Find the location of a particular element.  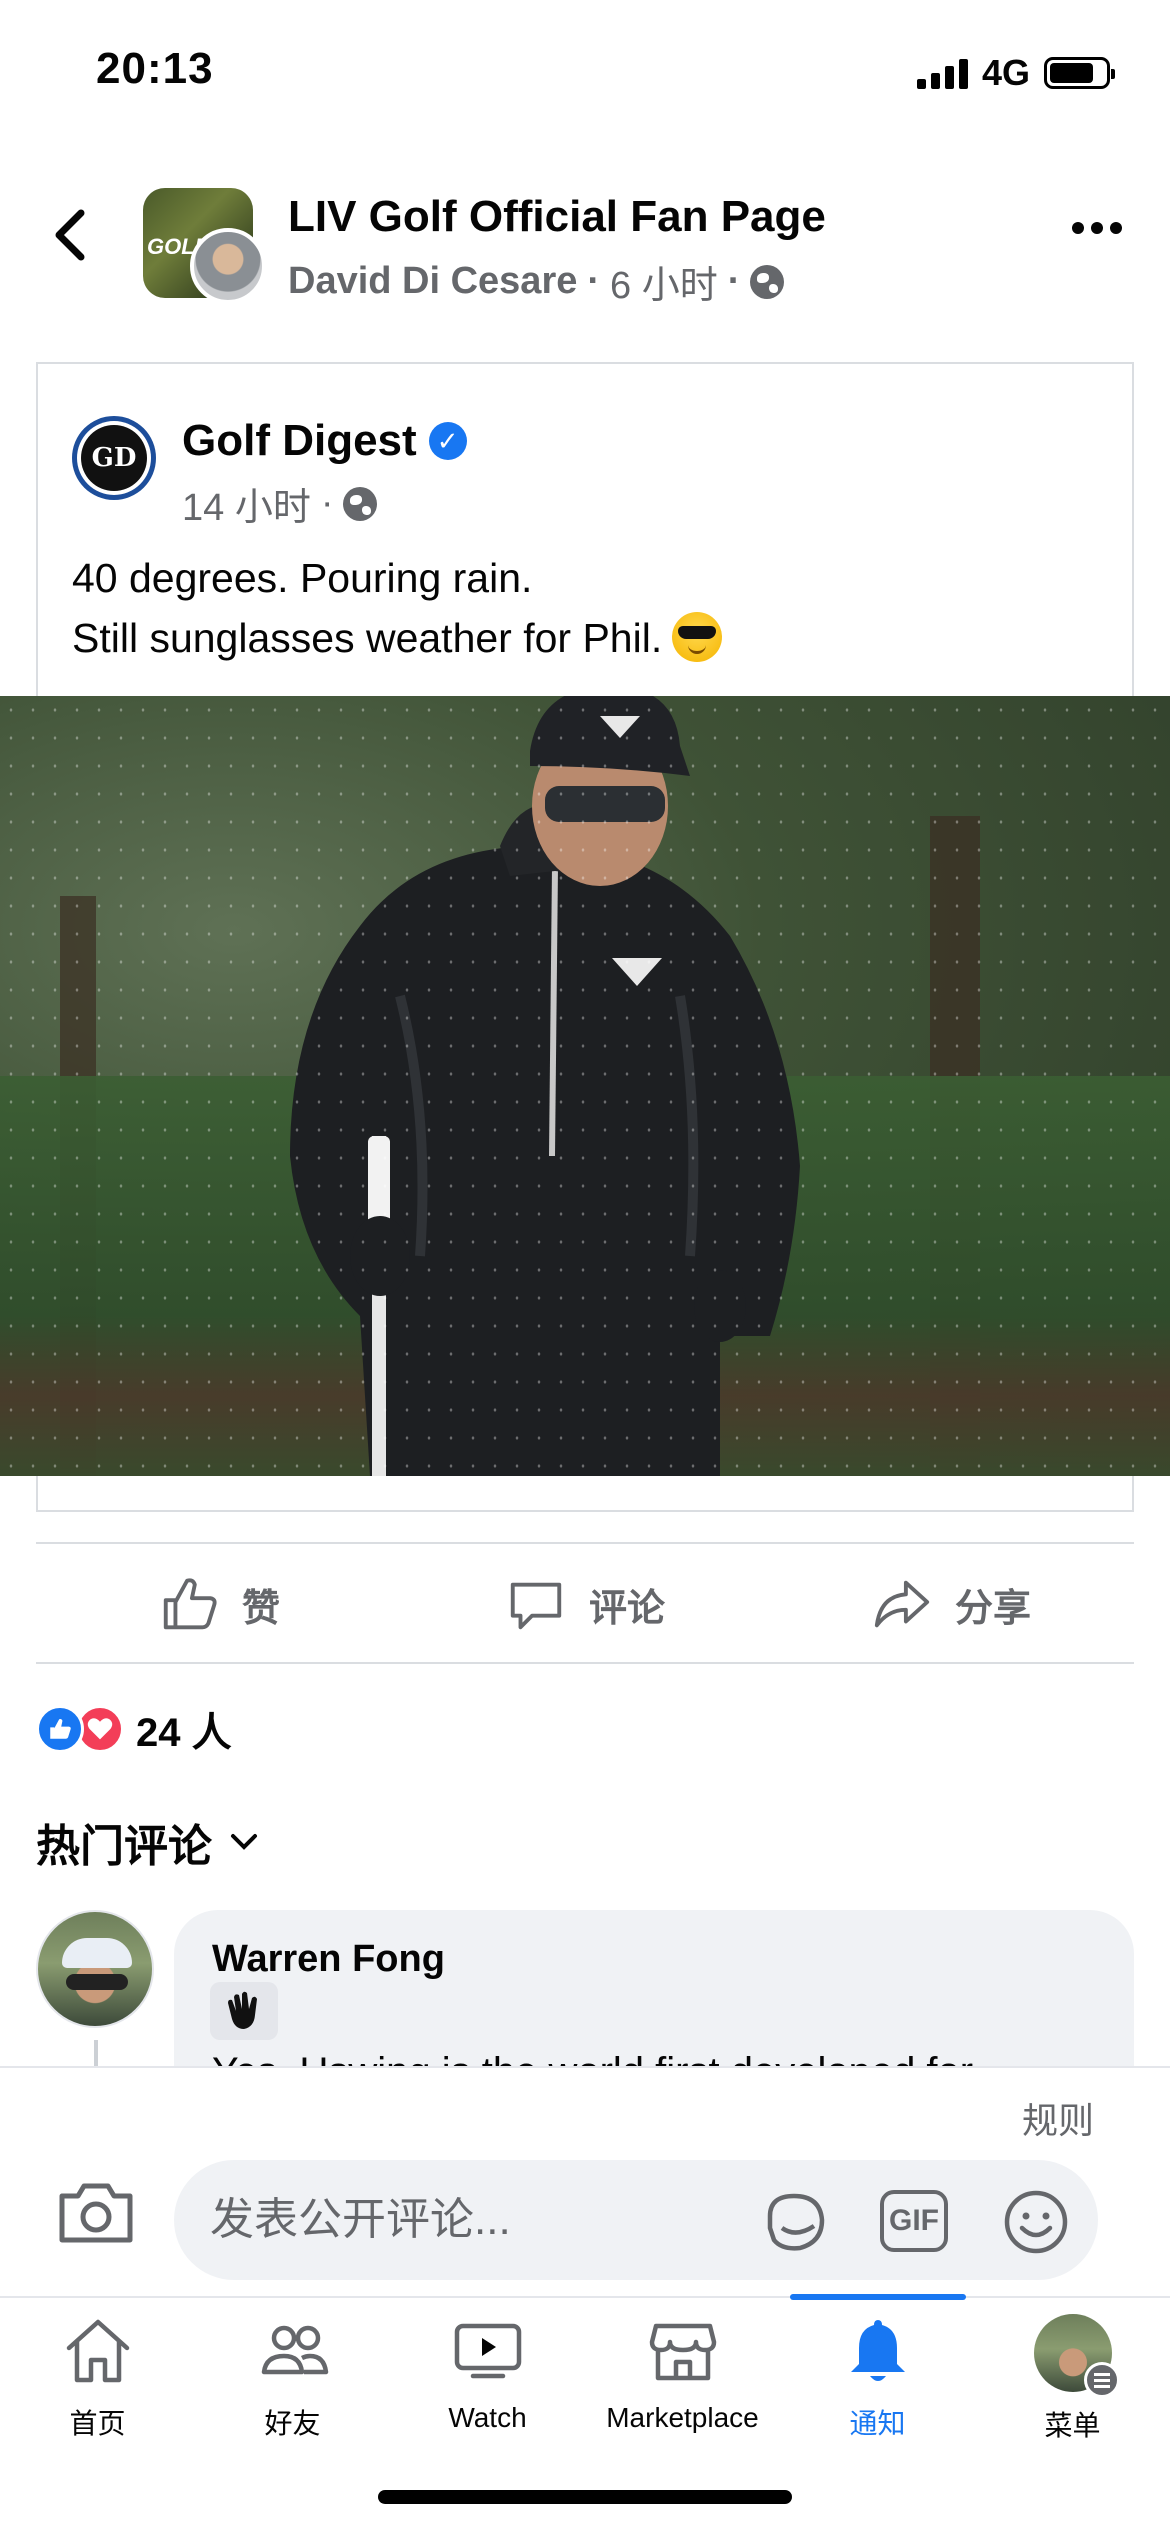

marketplace-store-icon is located at coordinates (682, 2352).